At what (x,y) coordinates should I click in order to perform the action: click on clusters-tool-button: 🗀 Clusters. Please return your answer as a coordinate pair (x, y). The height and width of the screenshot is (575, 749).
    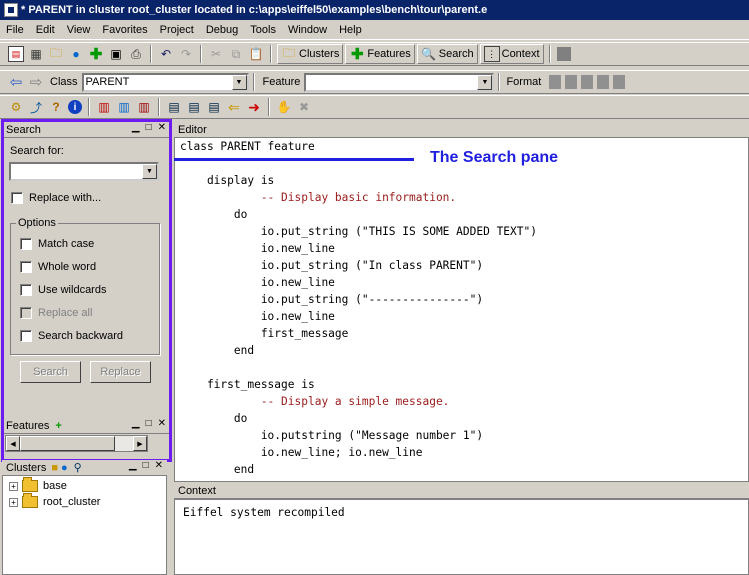
    Looking at the image, I should click on (310, 54).